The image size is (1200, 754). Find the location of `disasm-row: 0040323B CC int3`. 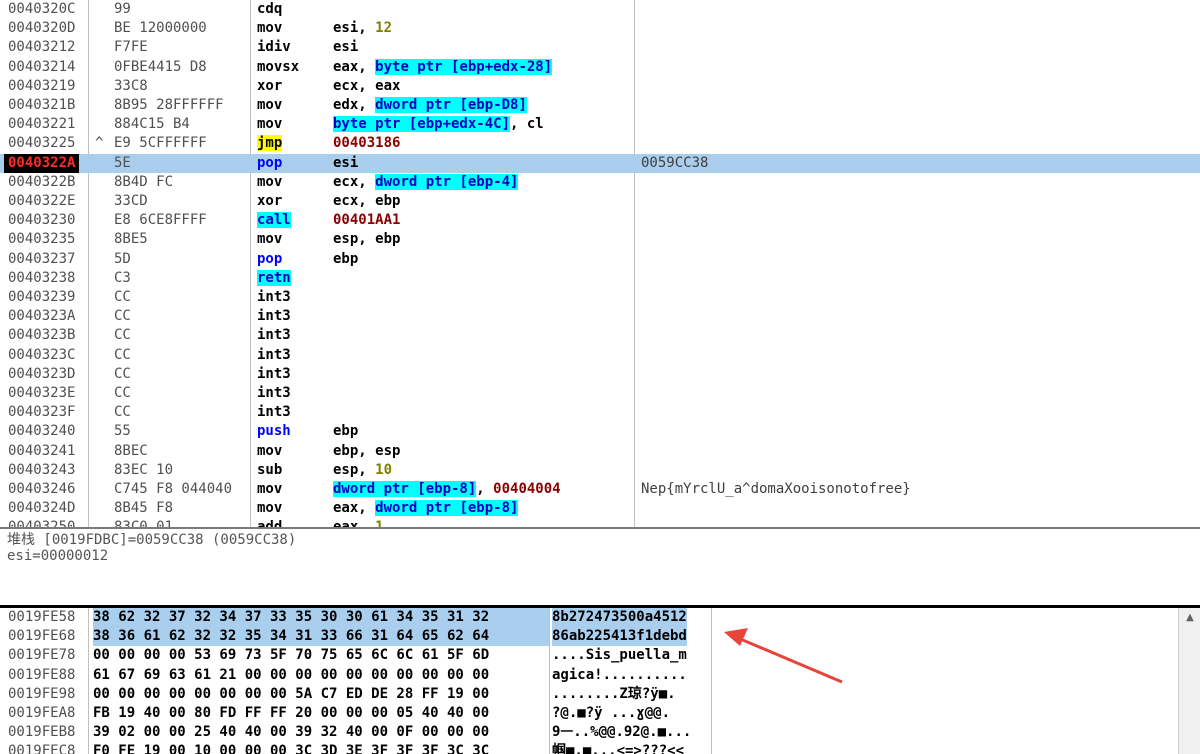

disasm-row: 0040323B CC int3 is located at coordinates (600, 335).